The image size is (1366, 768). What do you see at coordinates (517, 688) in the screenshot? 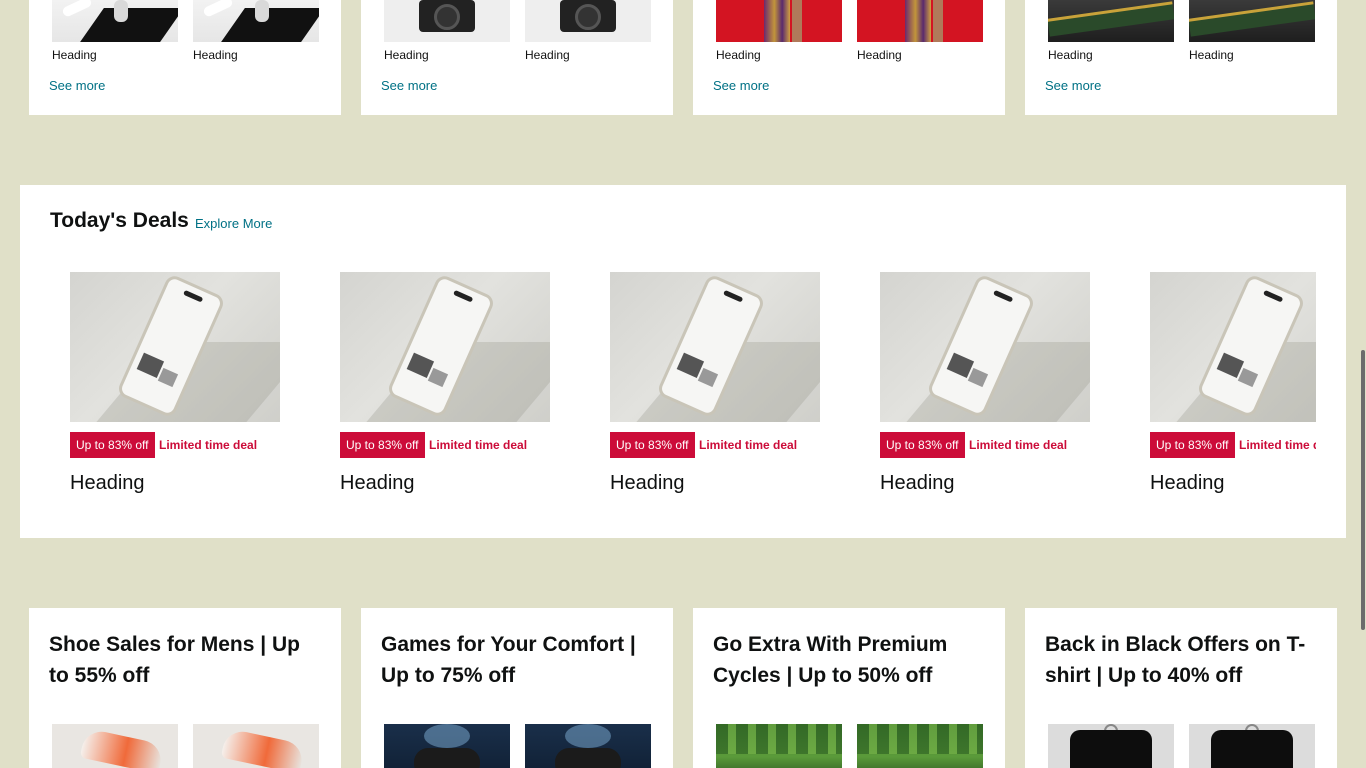
I see `promo-card-games: Games for Your Comfort | Up to 75% off` at bounding box center [517, 688].